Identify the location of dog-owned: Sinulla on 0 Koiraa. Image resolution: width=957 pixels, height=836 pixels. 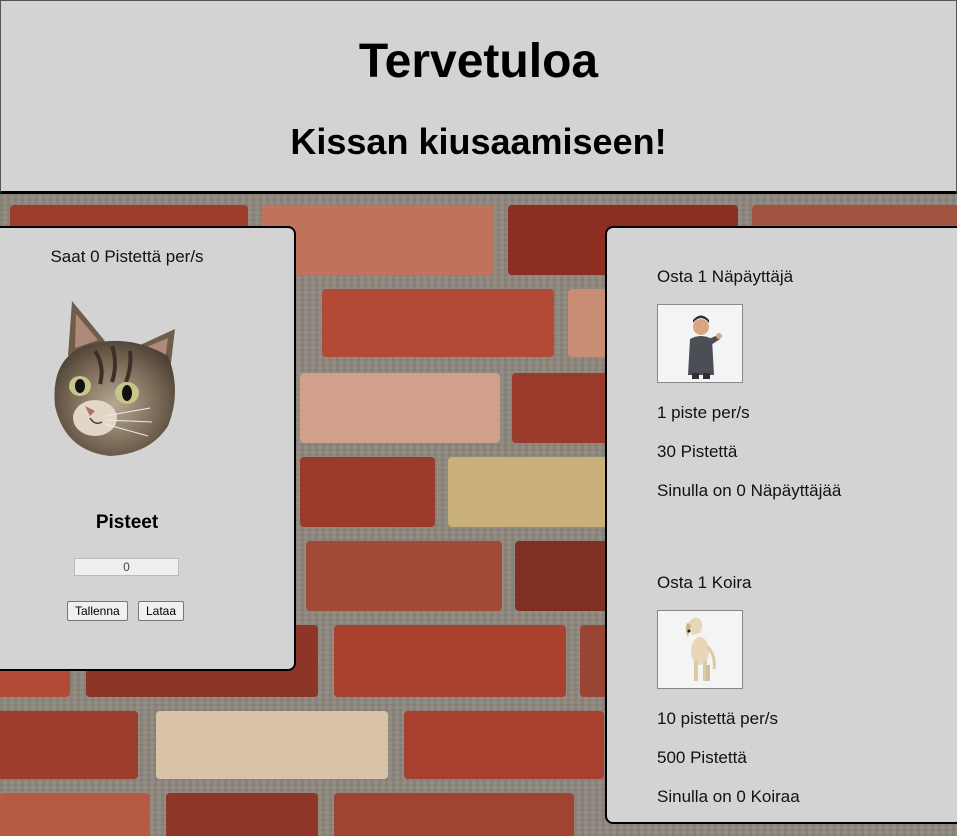
(728, 796).